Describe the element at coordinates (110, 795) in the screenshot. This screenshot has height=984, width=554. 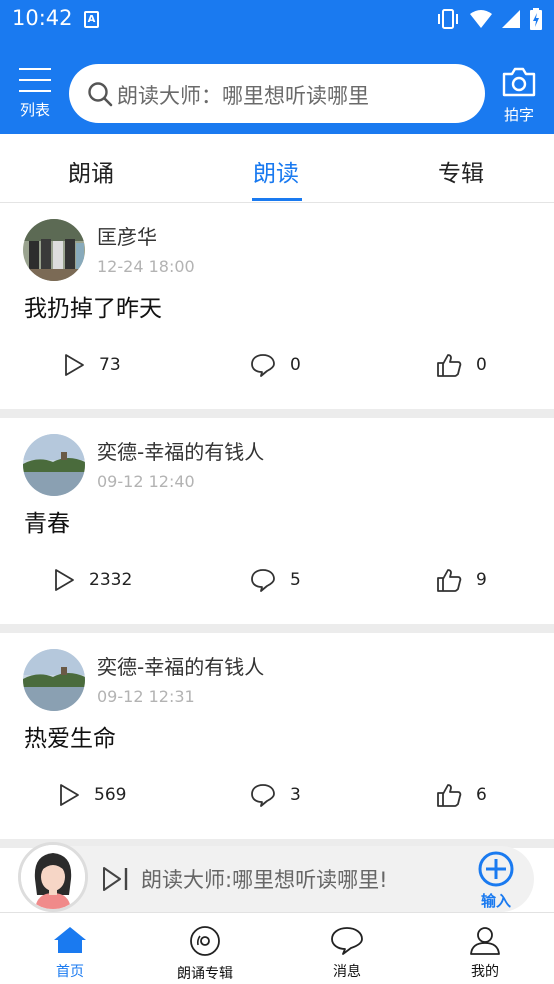
I see `play-count-value: 569` at that location.